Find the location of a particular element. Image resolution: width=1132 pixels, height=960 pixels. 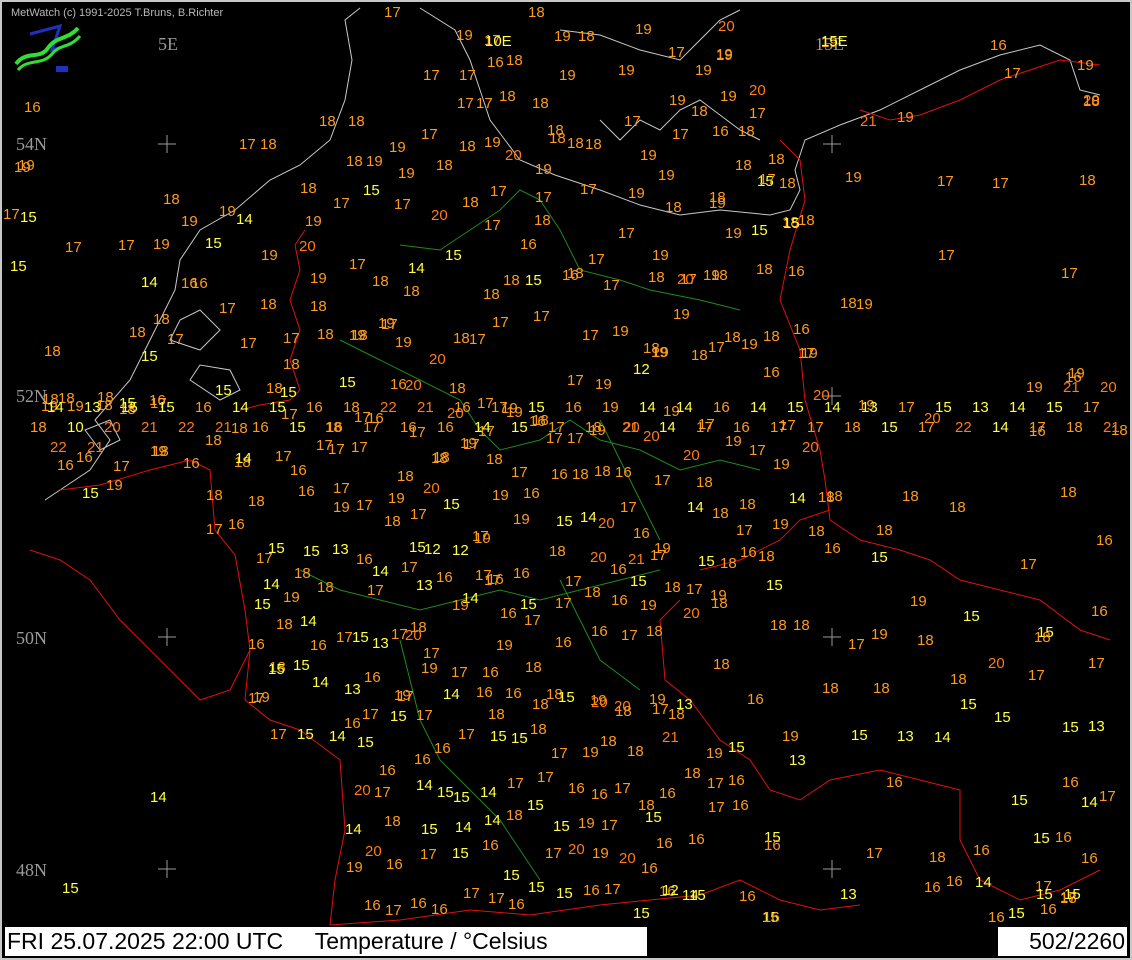

lon-label-5e: 5E is located at coordinates (168, 44).